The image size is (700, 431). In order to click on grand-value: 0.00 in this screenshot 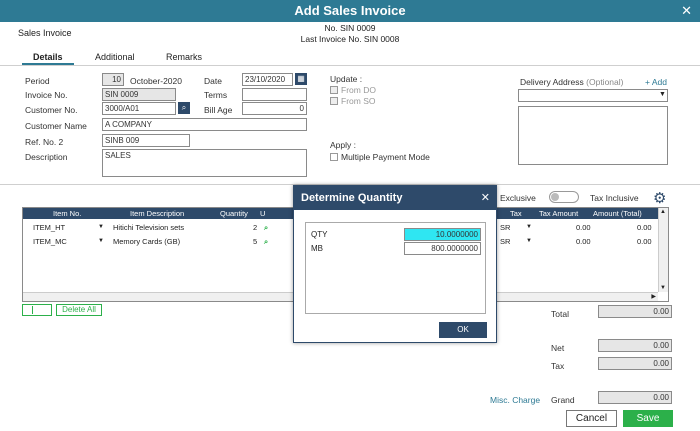, I will do `click(635, 397)`.